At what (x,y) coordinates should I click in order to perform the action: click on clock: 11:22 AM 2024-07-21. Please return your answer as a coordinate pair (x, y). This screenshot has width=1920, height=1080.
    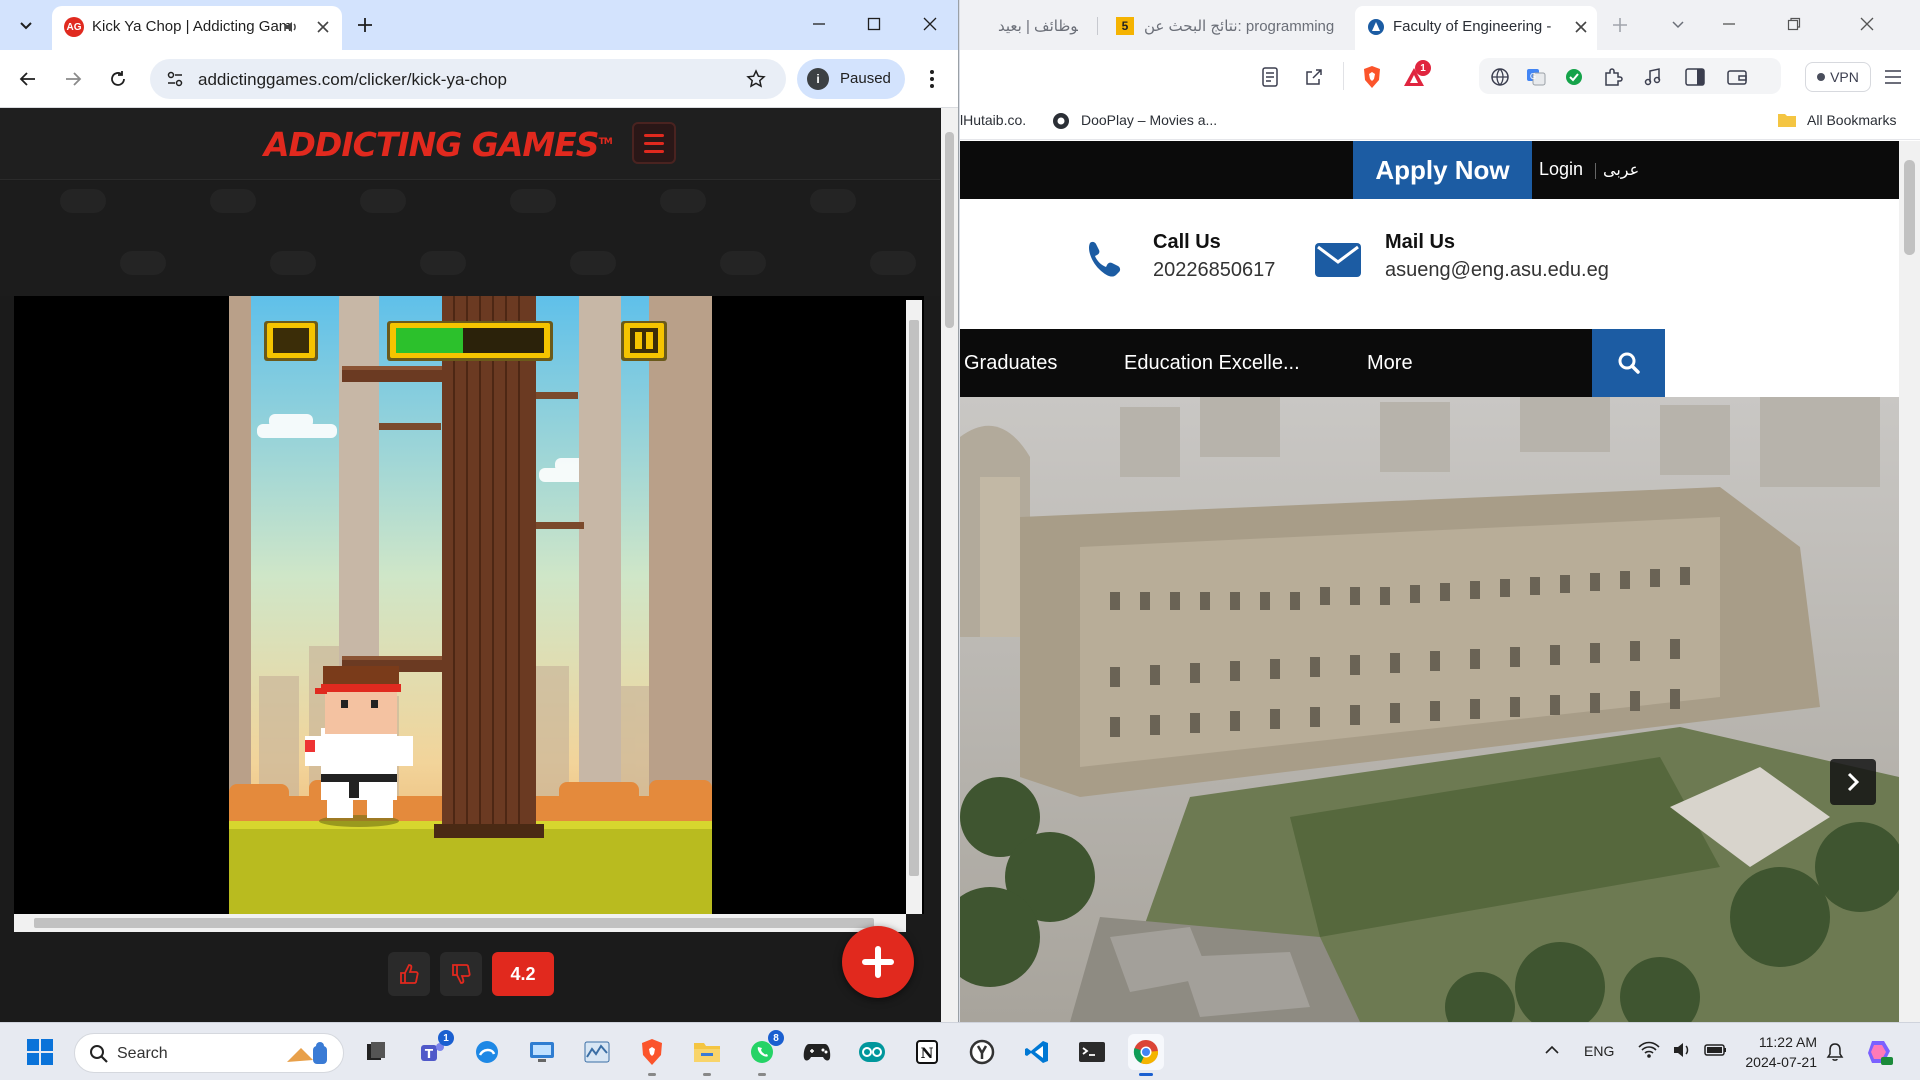
    Looking at the image, I should click on (1776, 1052).